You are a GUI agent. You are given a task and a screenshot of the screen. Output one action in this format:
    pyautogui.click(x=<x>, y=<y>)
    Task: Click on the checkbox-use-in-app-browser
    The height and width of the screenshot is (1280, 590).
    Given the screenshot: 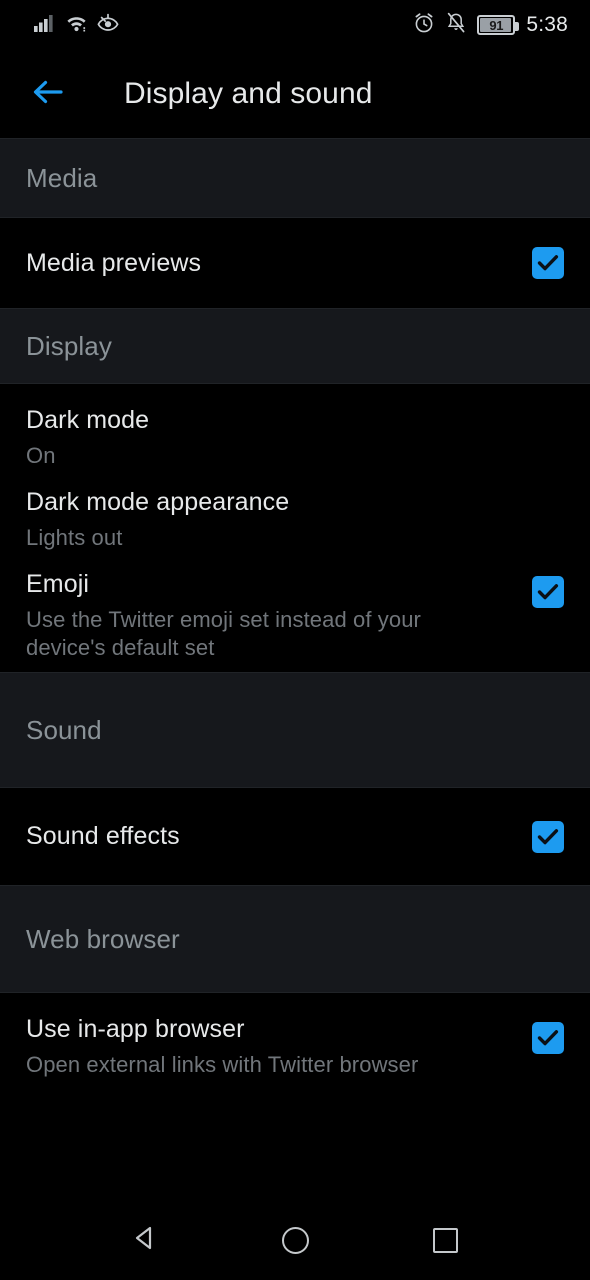 What is the action you would take?
    pyautogui.click(x=548, y=1038)
    